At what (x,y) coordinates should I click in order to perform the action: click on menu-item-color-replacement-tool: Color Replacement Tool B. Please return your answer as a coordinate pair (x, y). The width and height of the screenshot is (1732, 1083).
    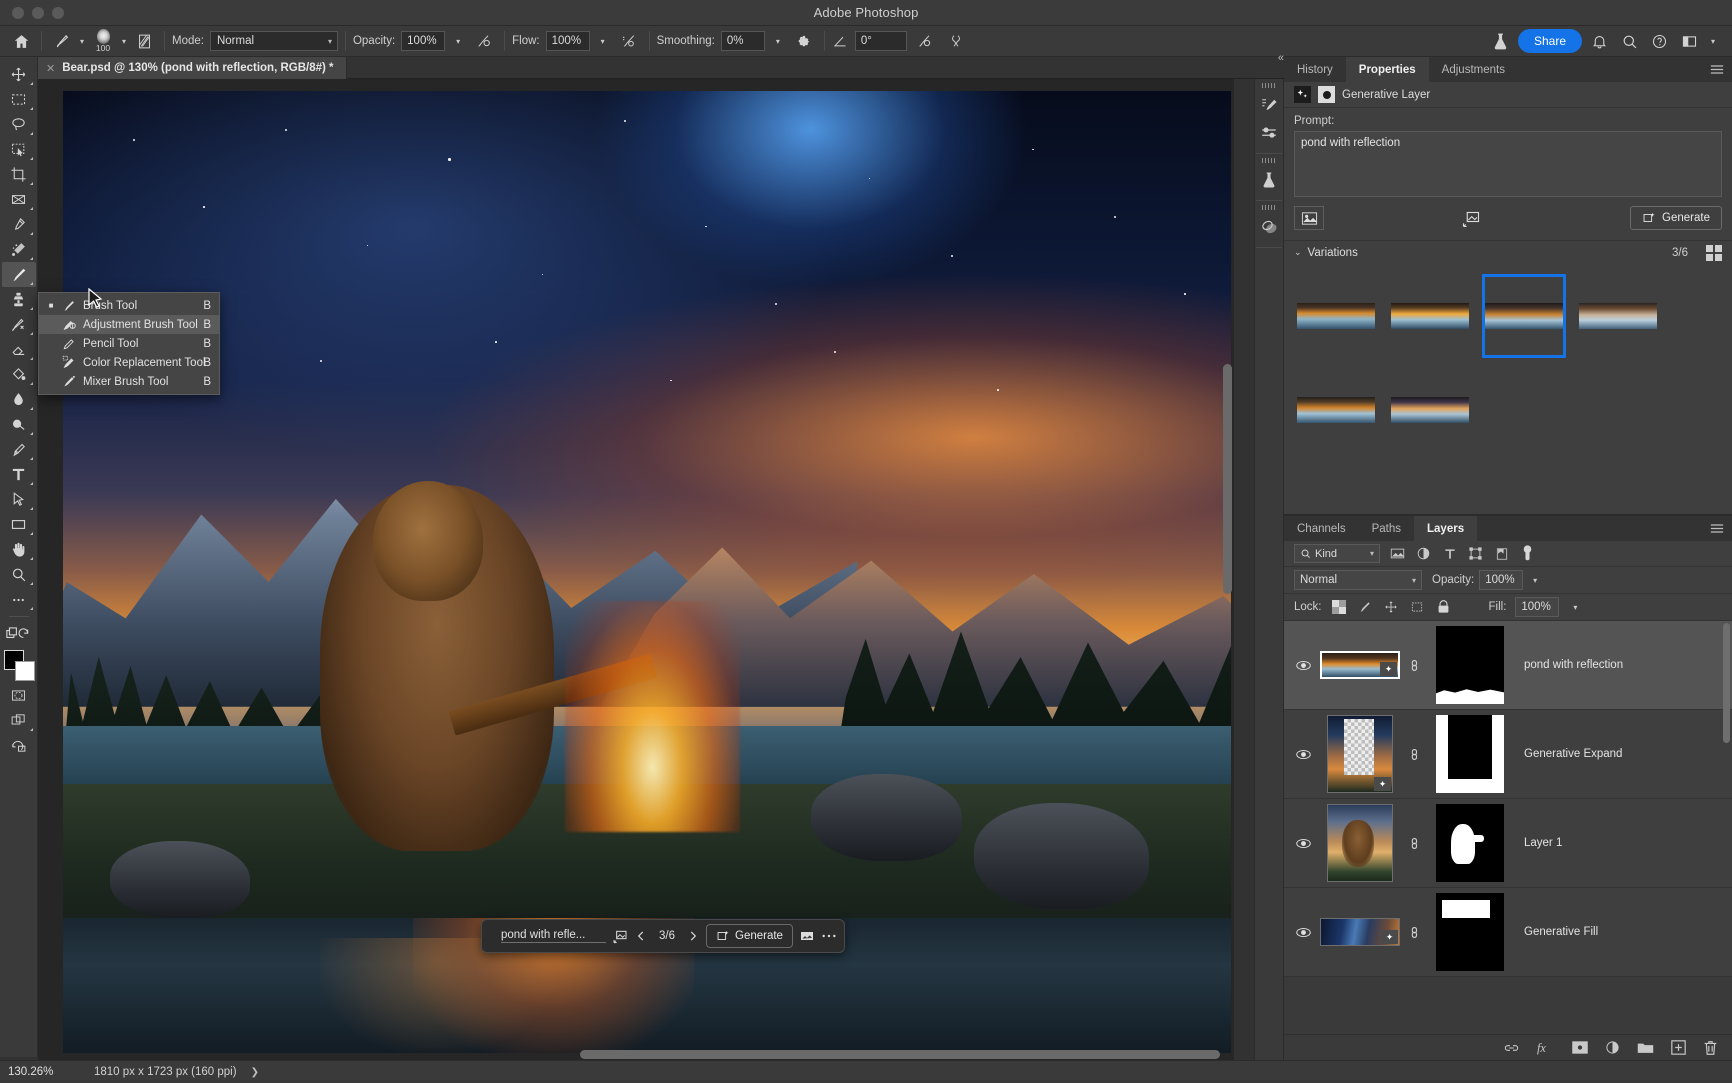
    Looking at the image, I should click on (129, 362).